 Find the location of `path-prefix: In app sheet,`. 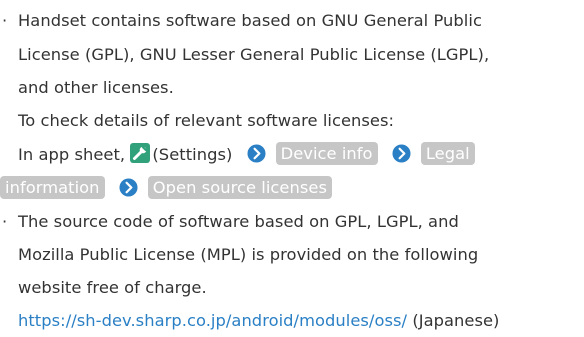

path-prefix: In app sheet, is located at coordinates (72, 154).